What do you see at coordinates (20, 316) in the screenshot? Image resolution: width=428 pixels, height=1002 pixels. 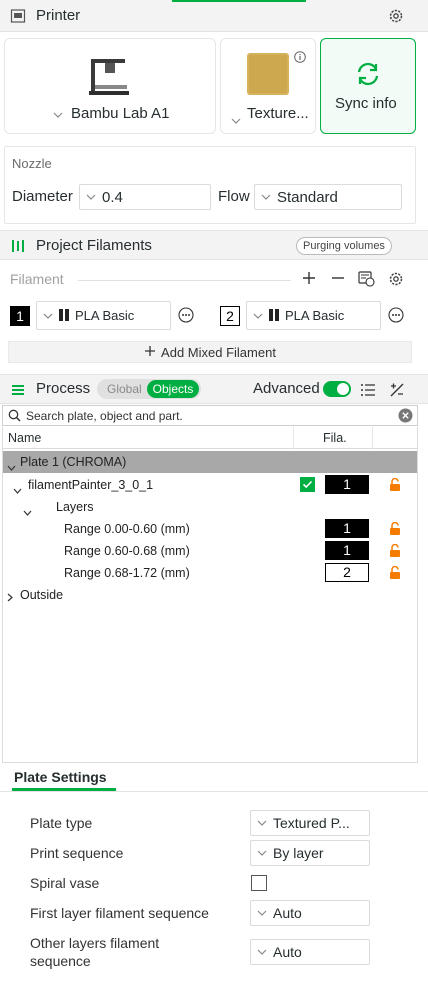 I see `filament-index-1: 1` at bounding box center [20, 316].